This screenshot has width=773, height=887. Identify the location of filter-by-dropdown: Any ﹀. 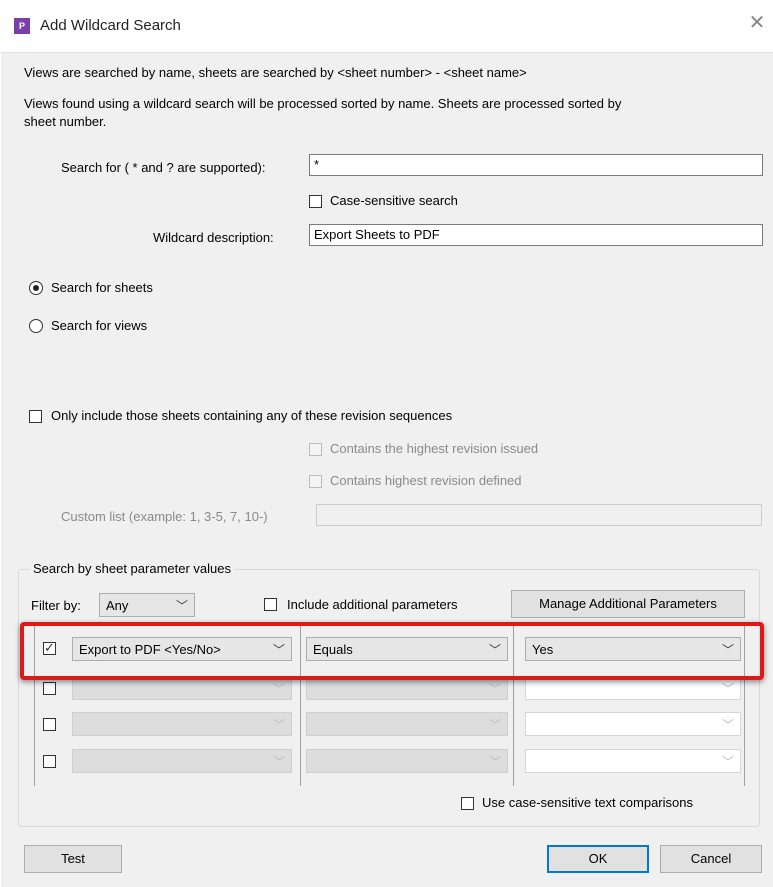
(147, 605).